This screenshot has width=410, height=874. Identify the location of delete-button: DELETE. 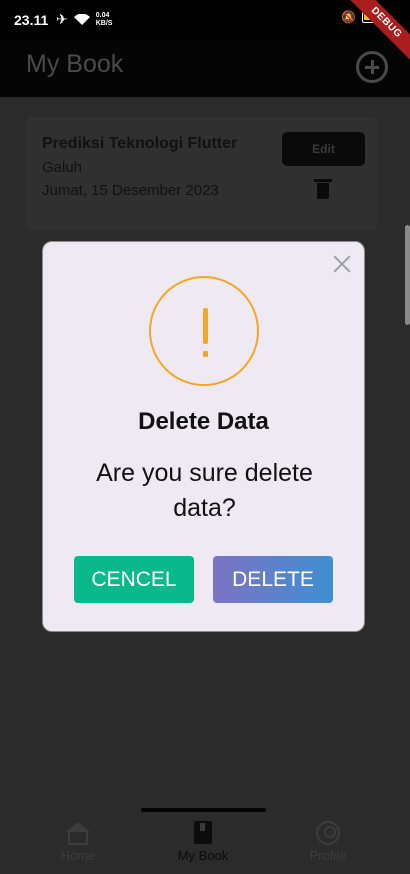
(273, 579).